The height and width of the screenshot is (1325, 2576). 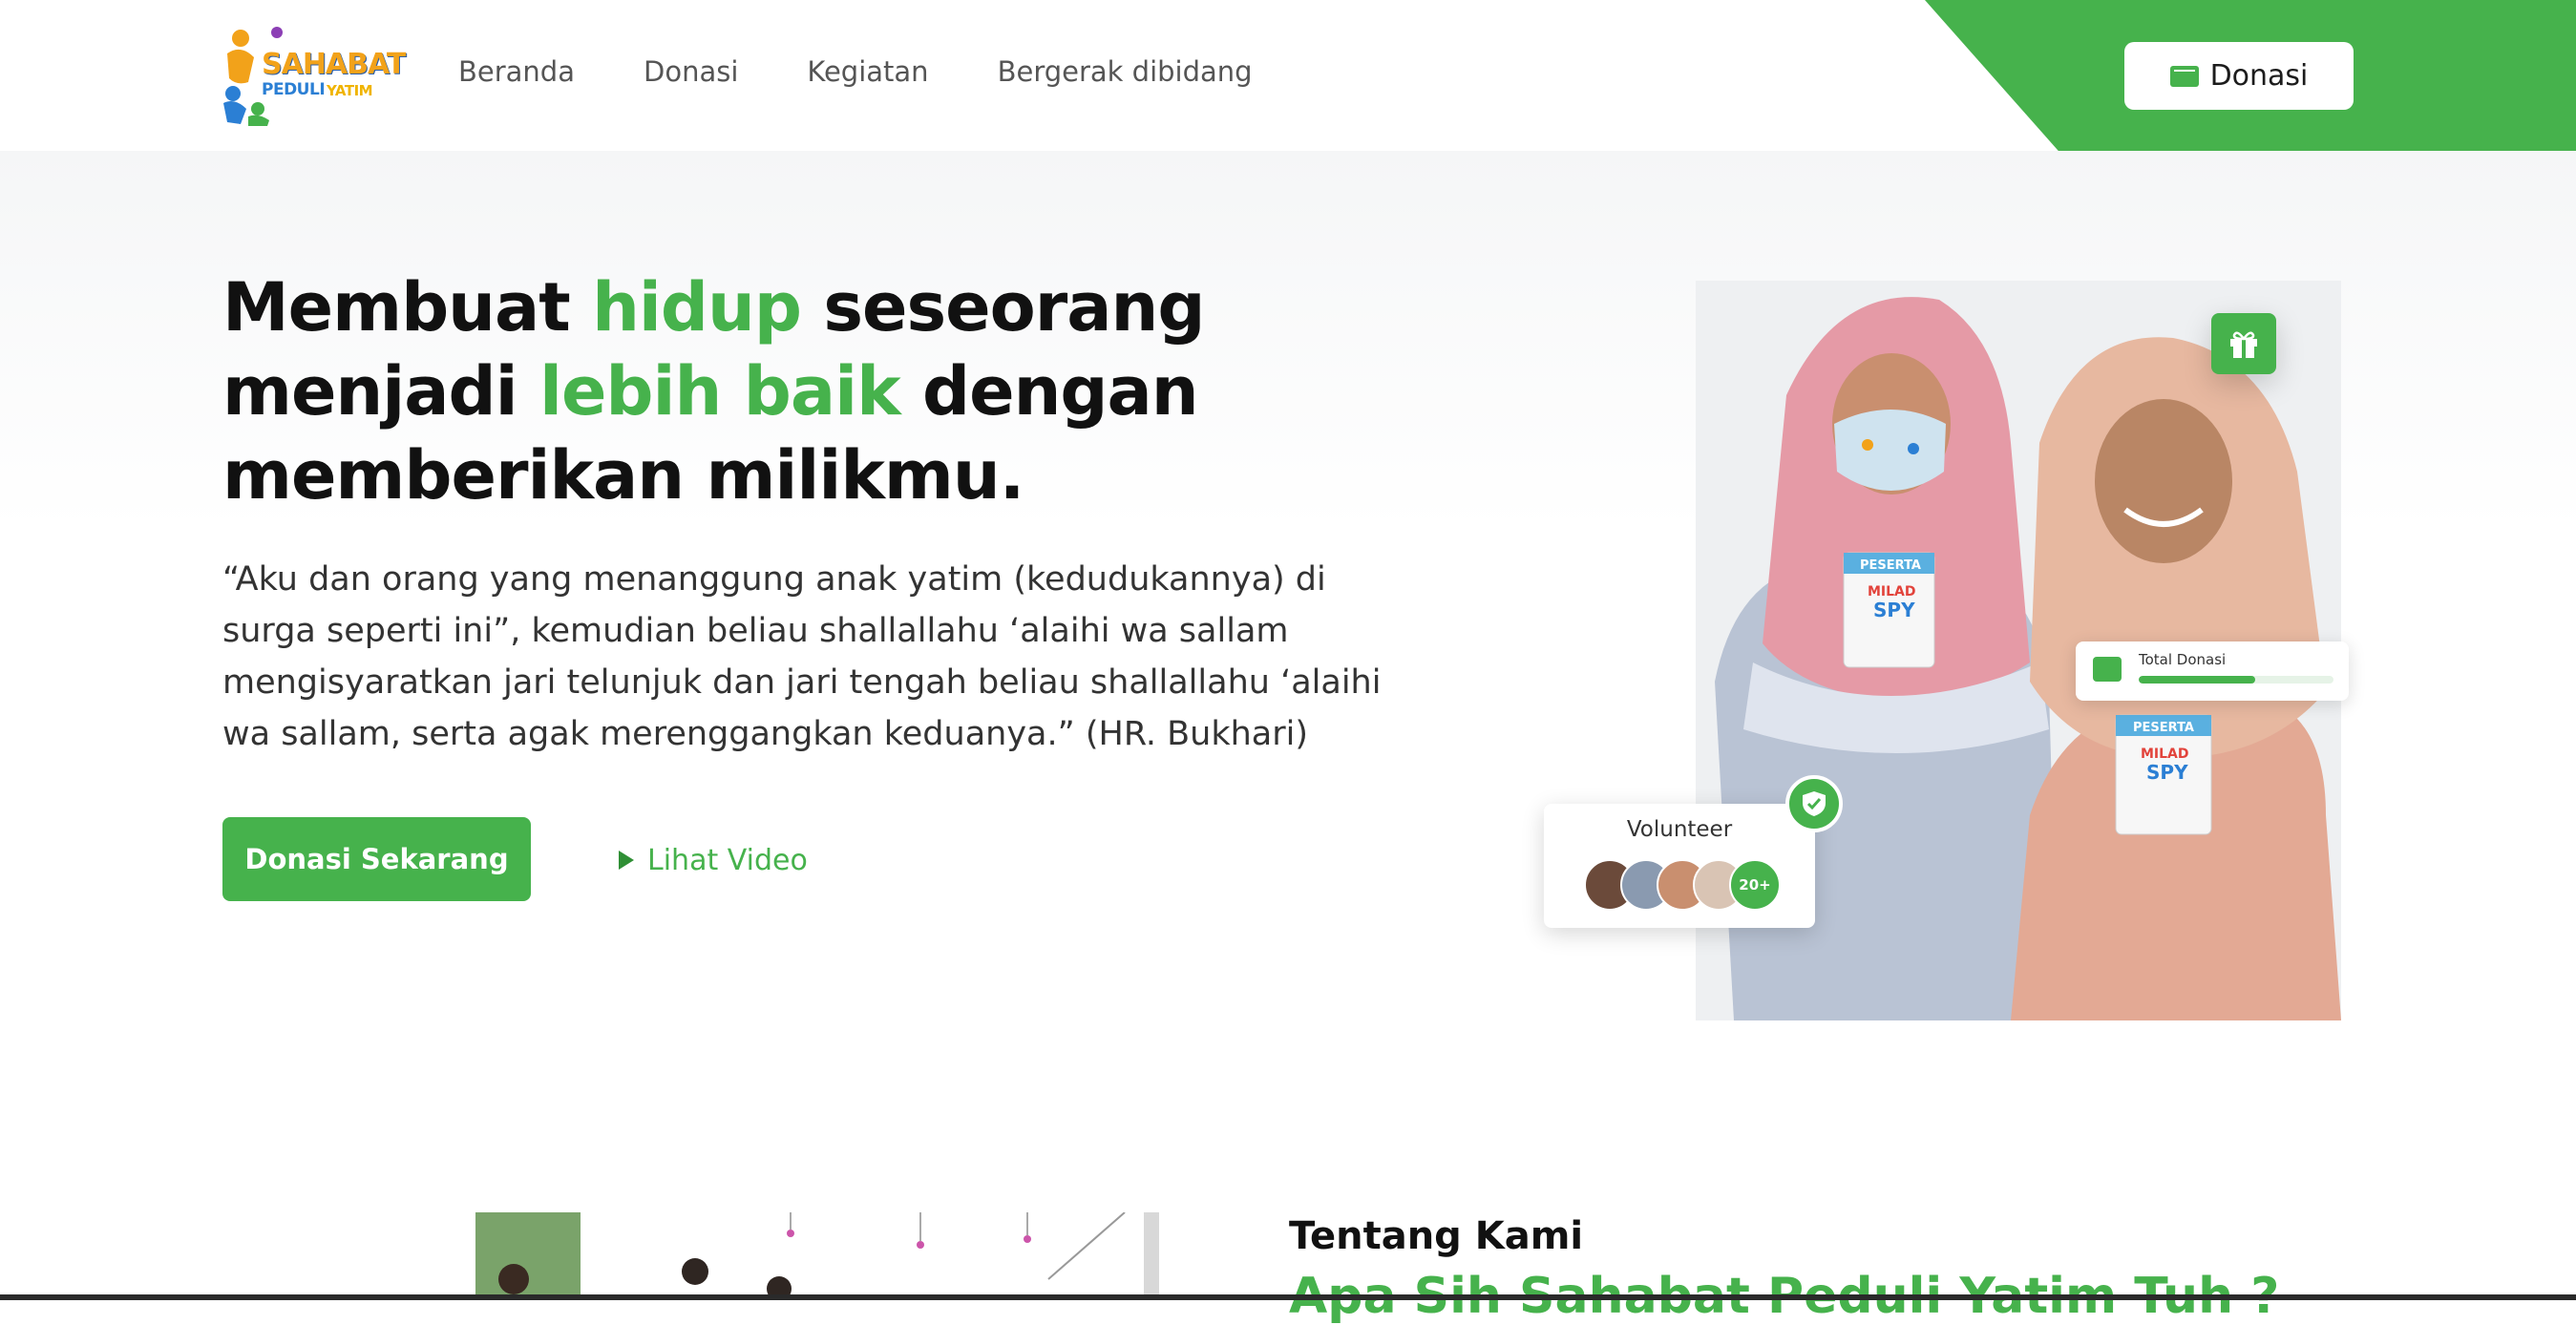 I want to click on donasi-sekarang-button: Donasi Sekarang, so click(x=376, y=859).